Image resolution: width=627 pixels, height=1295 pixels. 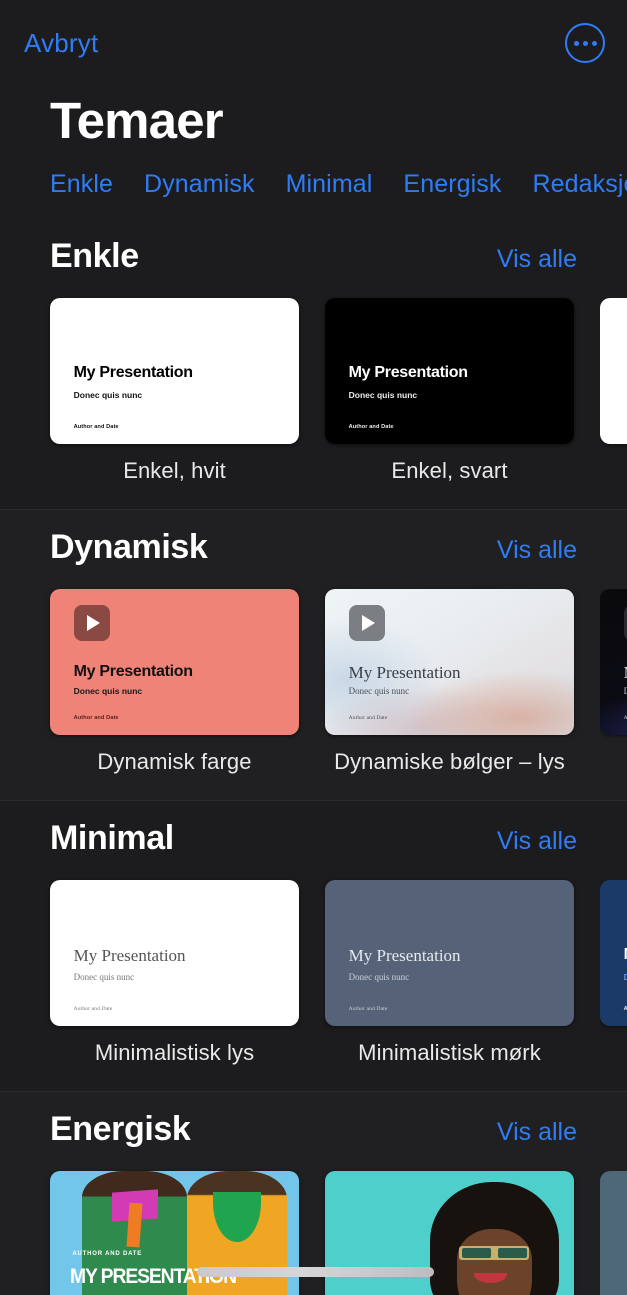 I want to click on see-all-button-enkle: Vis alle, so click(x=537, y=259).